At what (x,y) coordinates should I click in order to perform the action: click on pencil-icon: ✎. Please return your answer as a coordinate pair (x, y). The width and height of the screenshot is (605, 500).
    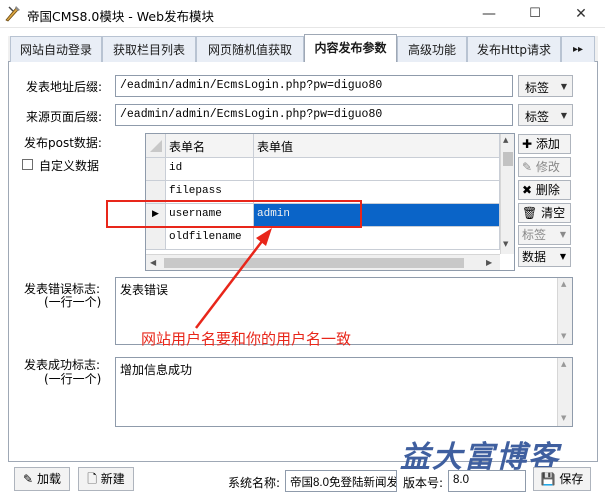
    Looking at the image, I should click on (527, 167).